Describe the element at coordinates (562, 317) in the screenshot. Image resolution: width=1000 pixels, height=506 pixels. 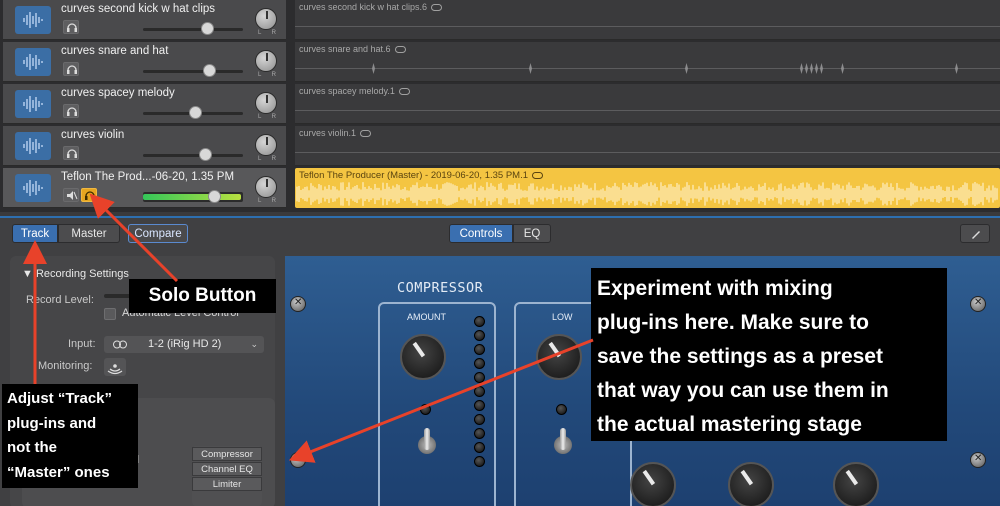
I see `low-label: LOW` at that location.